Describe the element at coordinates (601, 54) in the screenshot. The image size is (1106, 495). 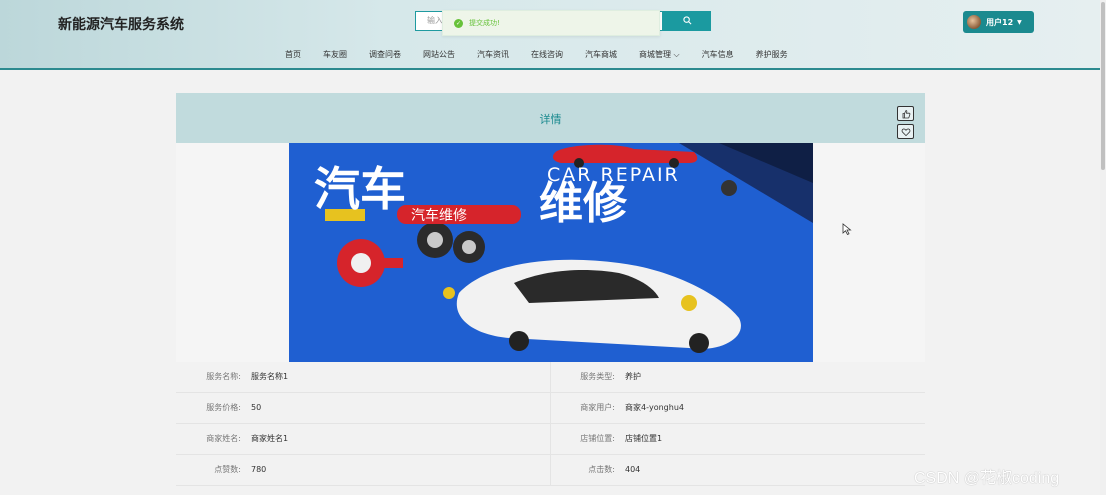
I see `nav-item-mall: 汽车商城` at that location.